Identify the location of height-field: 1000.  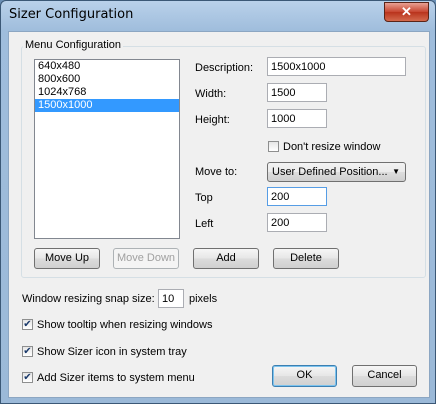
(297, 118).